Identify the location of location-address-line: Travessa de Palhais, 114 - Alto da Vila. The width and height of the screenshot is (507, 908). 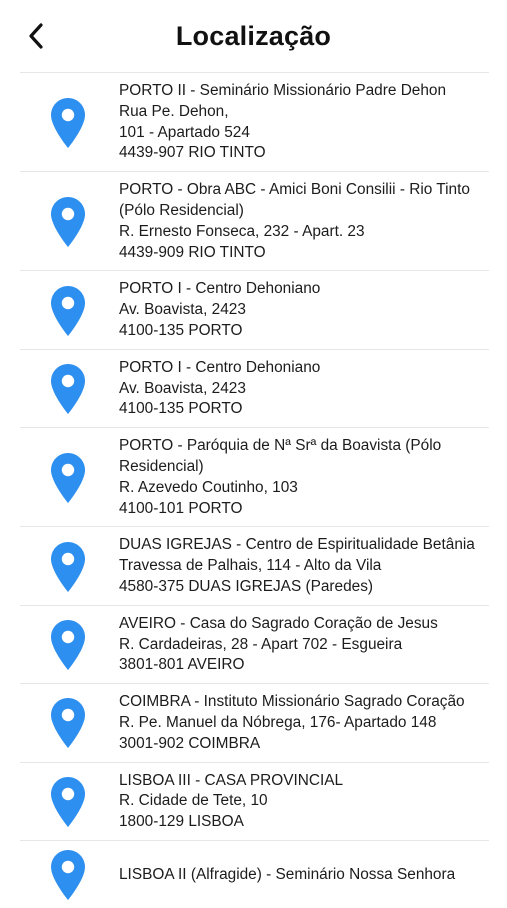
(250, 566).